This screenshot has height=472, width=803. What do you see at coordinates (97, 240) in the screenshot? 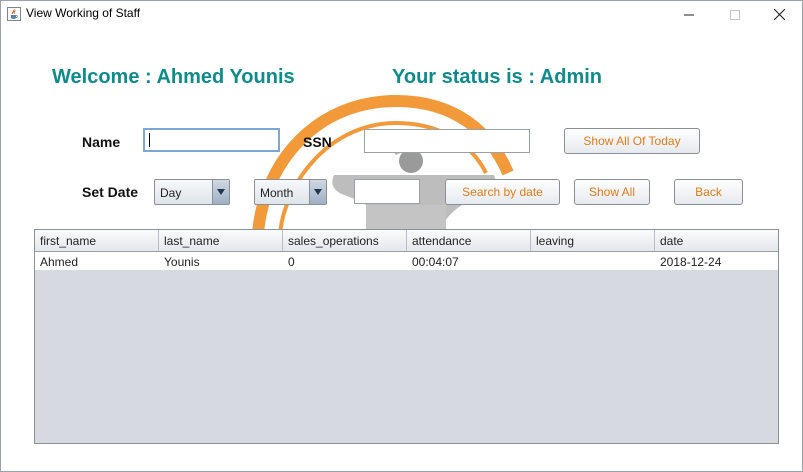
I see `column-header-first-name: first_name` at bounding box center [97, 240].